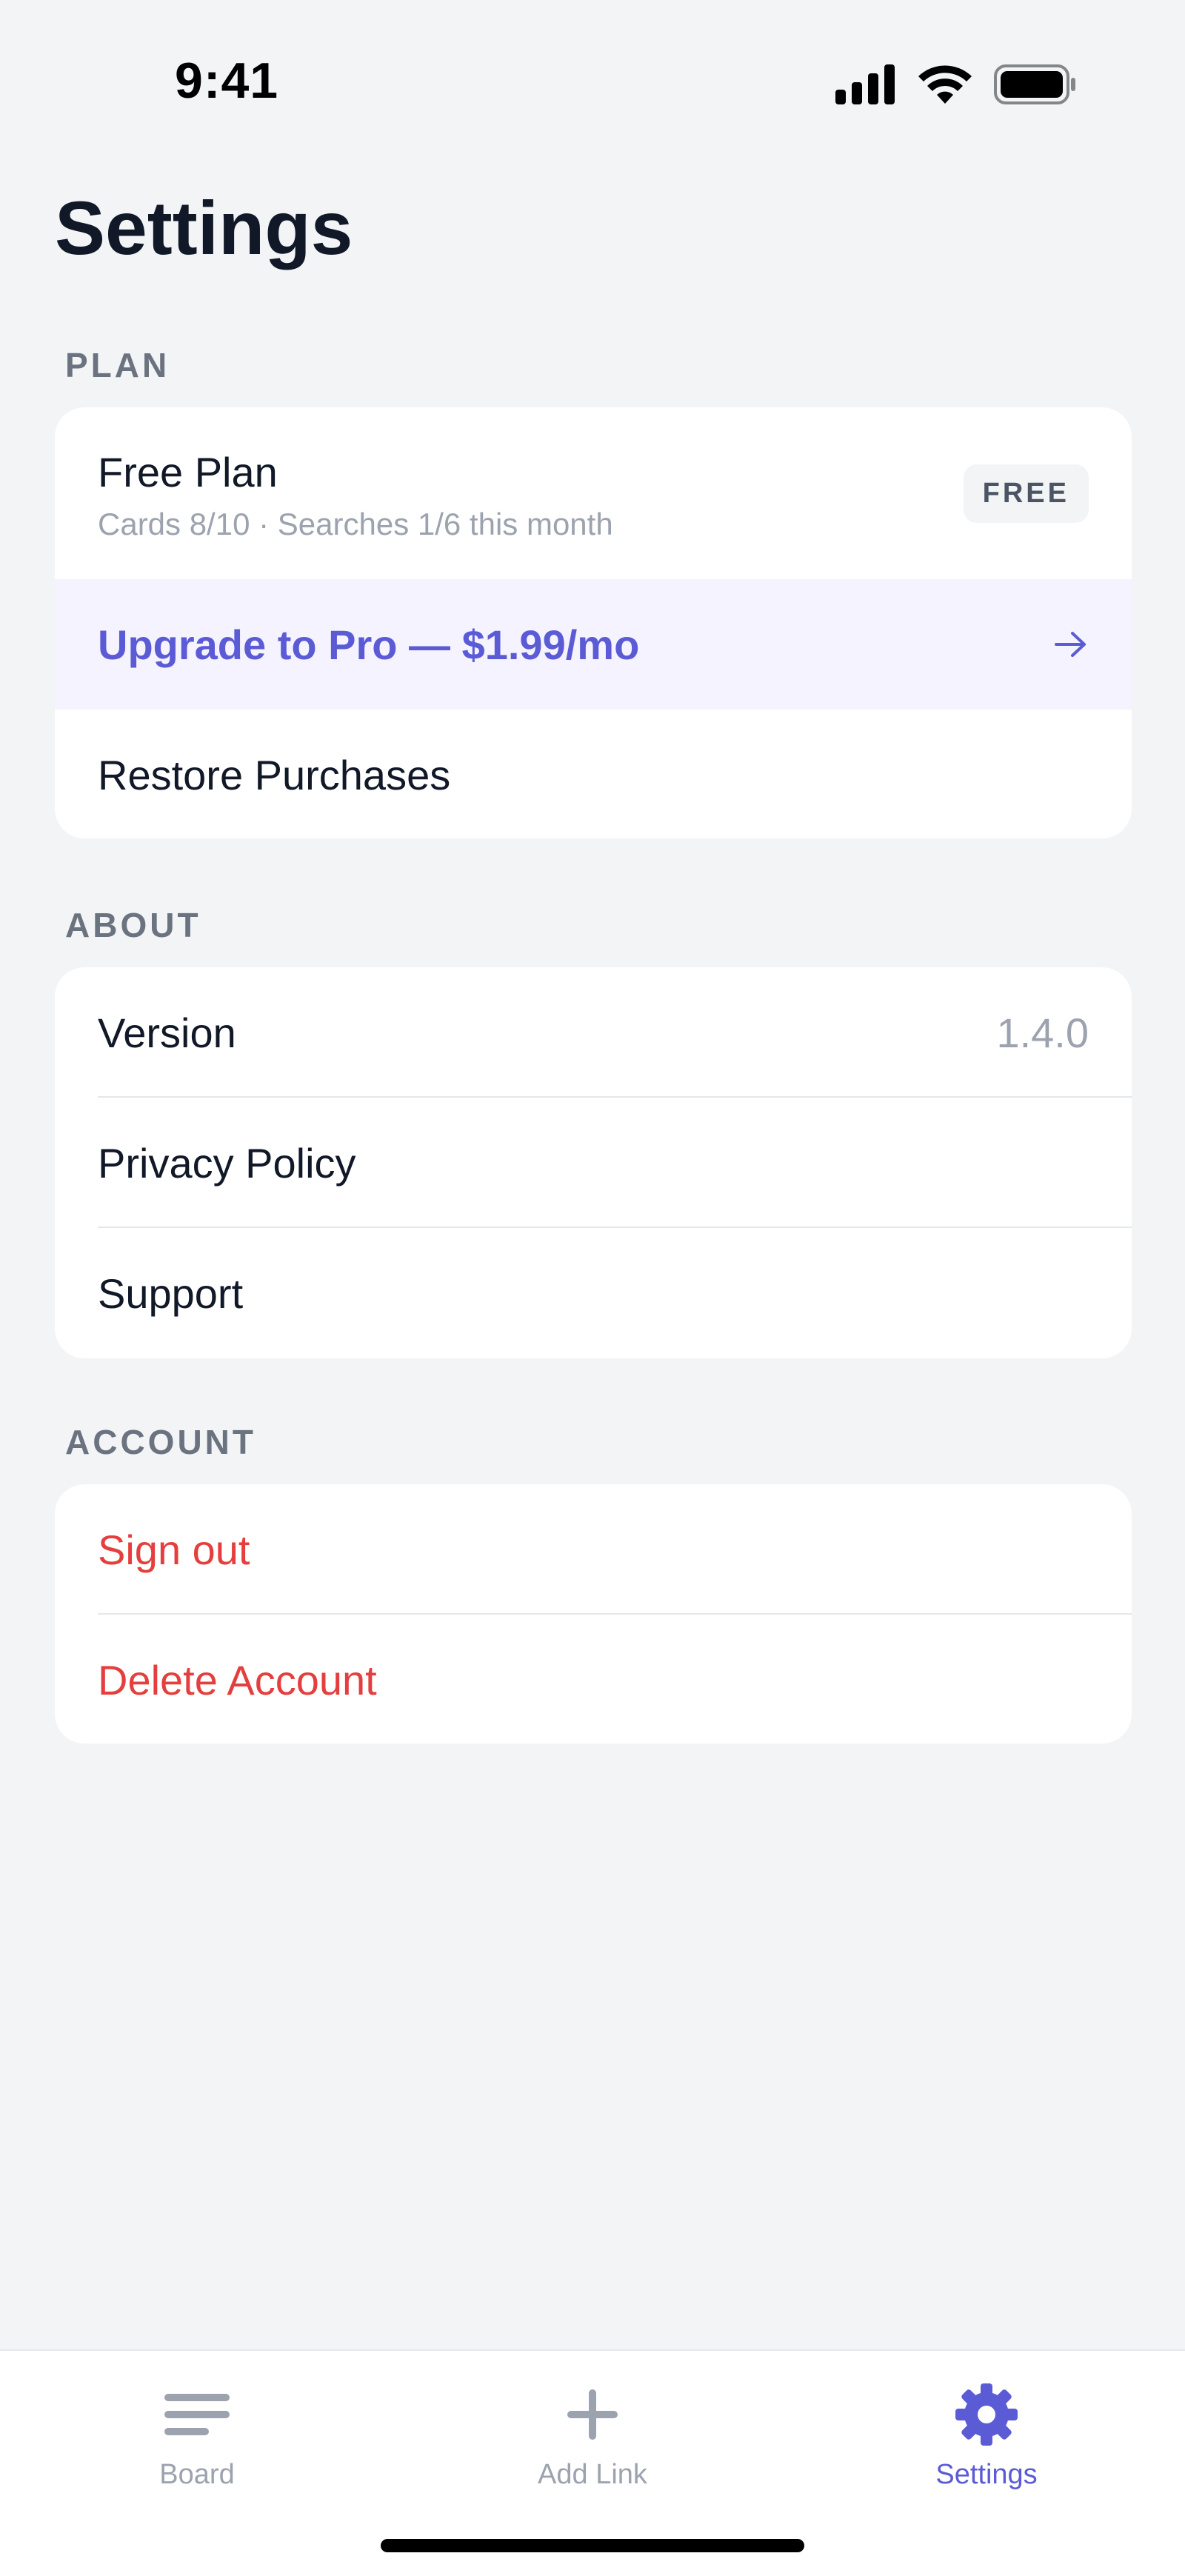  I want to click on tab-board-label: Board, so click(197, 2474).